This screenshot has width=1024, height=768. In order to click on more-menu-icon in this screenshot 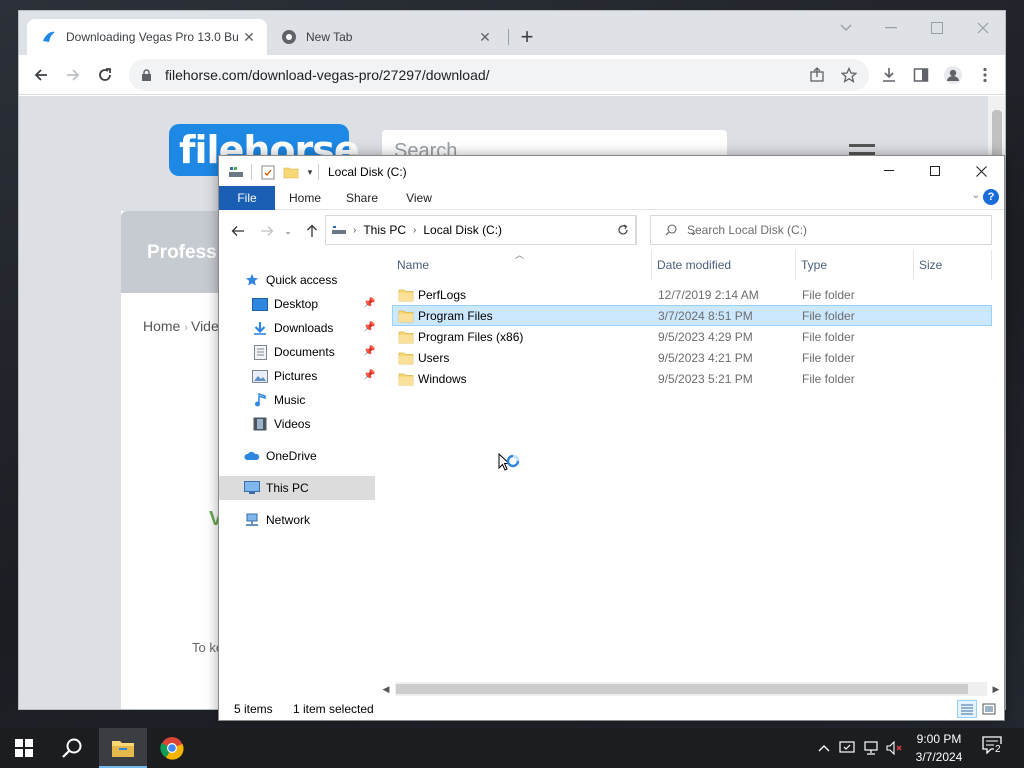, I will do `click(985, 75)`.